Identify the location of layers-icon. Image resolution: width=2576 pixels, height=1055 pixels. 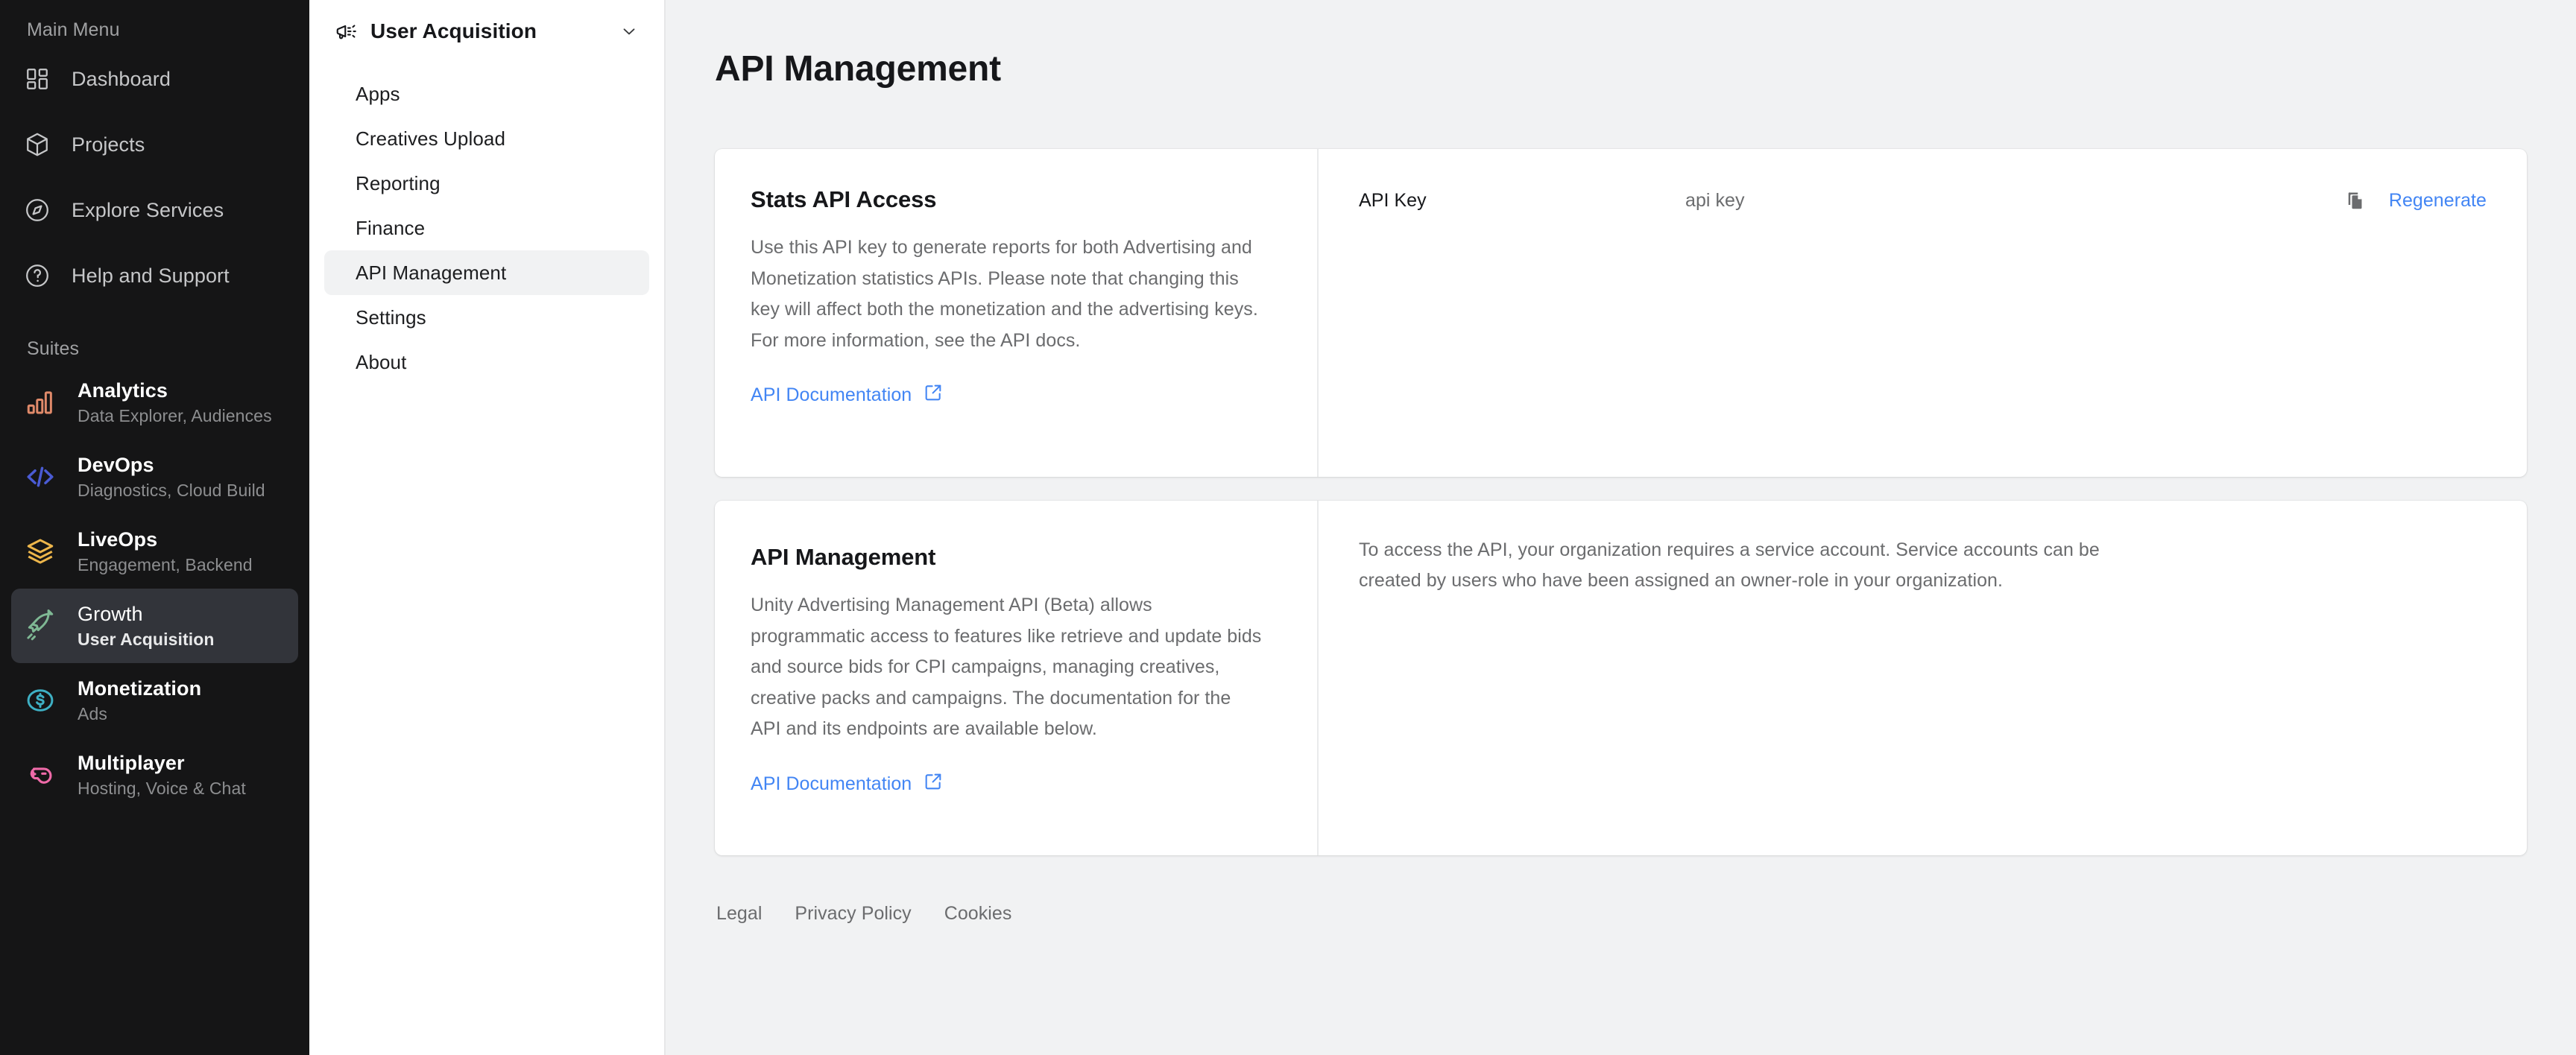
(40, 551).